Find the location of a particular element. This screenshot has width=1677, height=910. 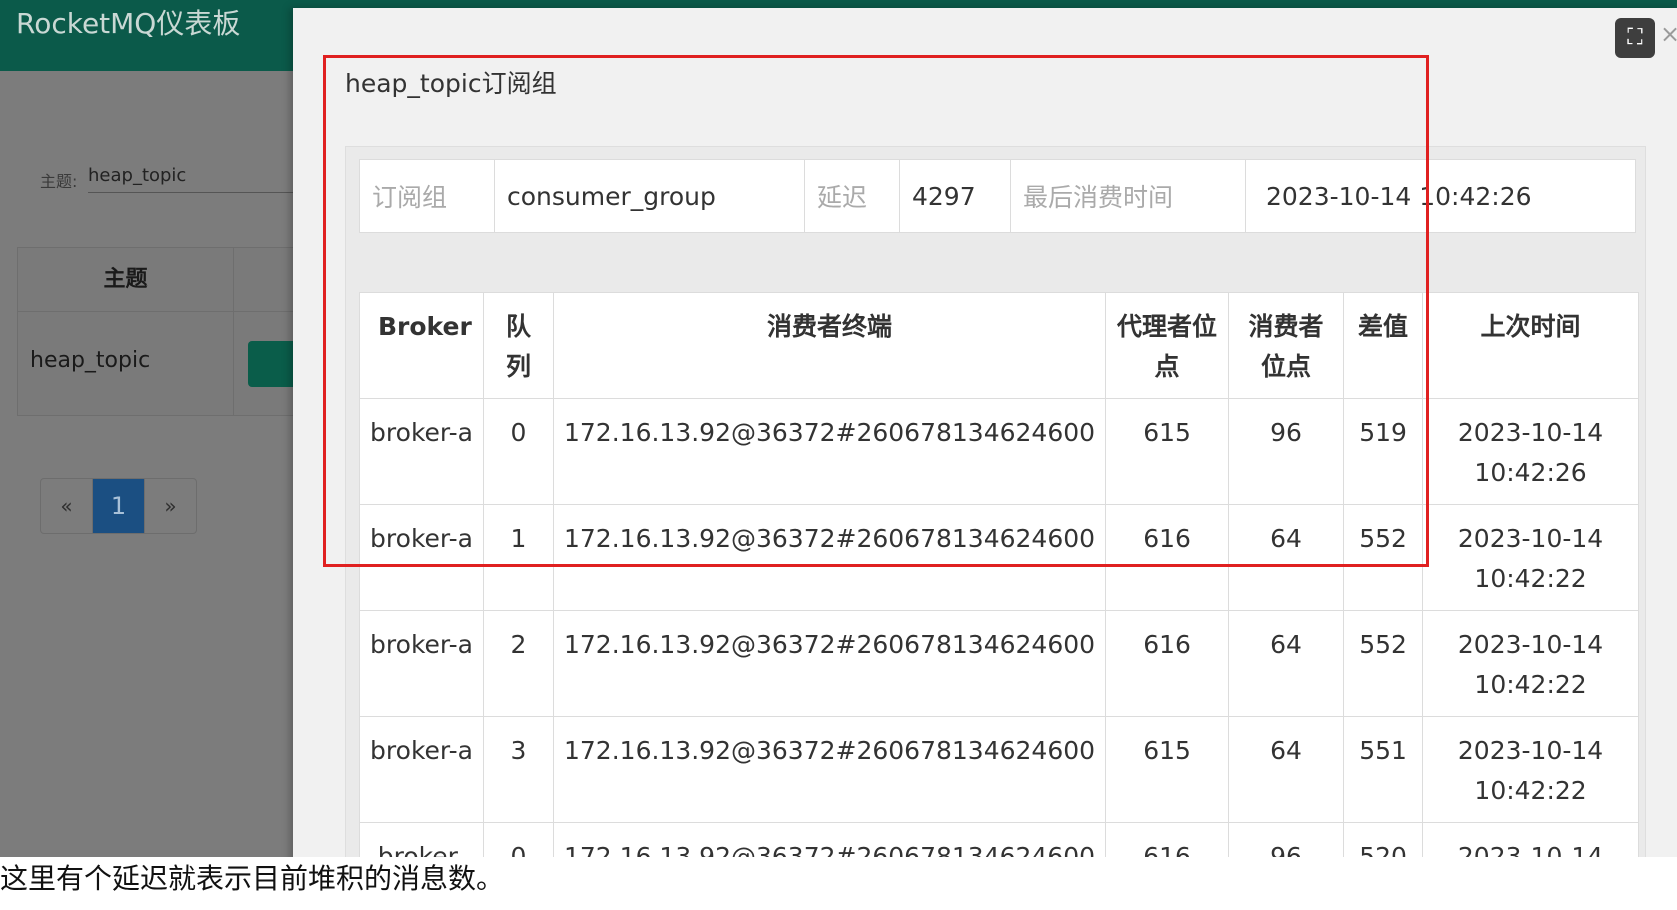

topic-filter-label: 主题: is located at coordinates (59, 181).